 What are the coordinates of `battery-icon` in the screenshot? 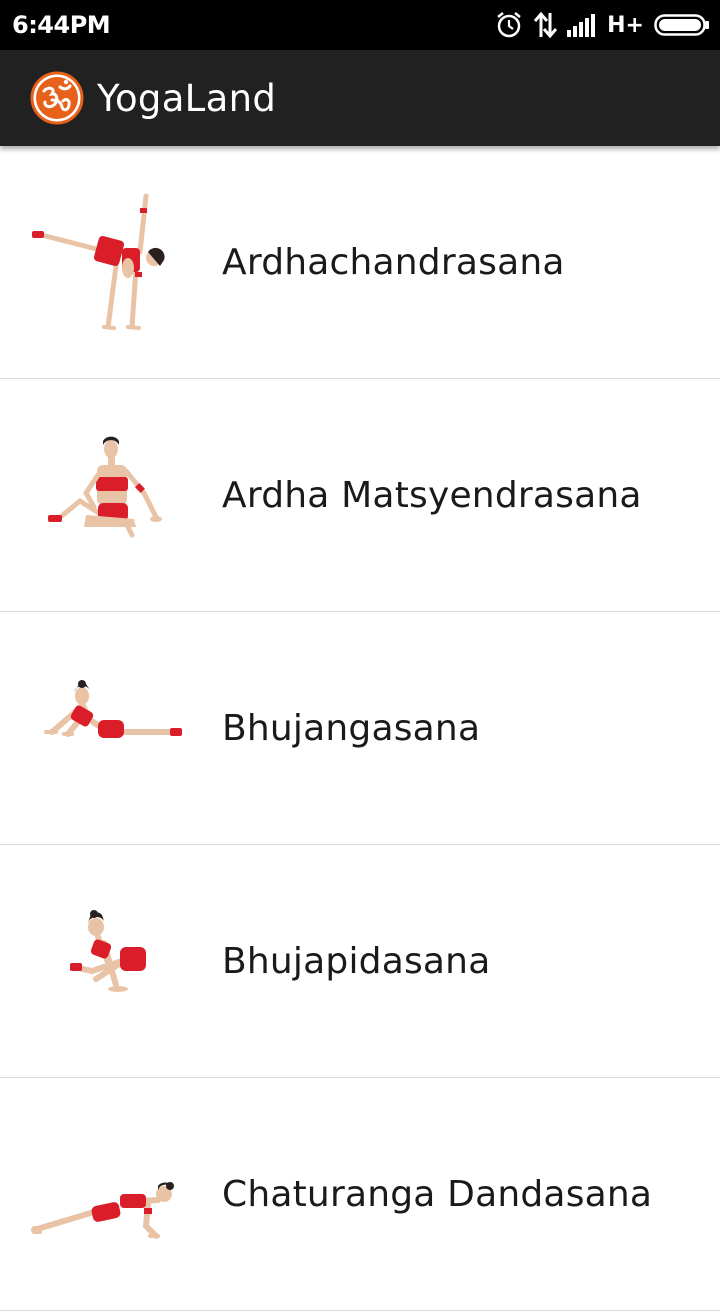 It's located at (681, 25).